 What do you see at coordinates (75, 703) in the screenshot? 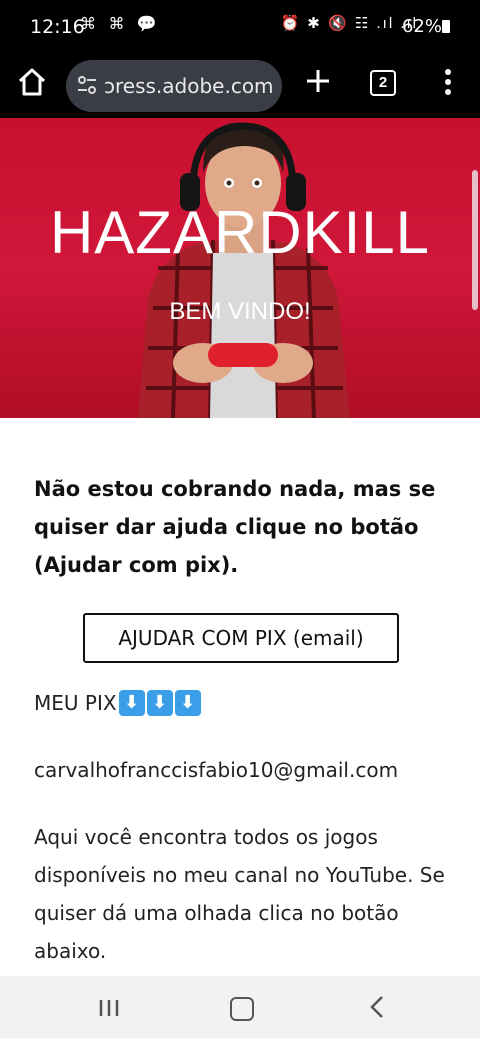
I see `pix-label-text: MEU PIX` at bounding box center [75, 703].